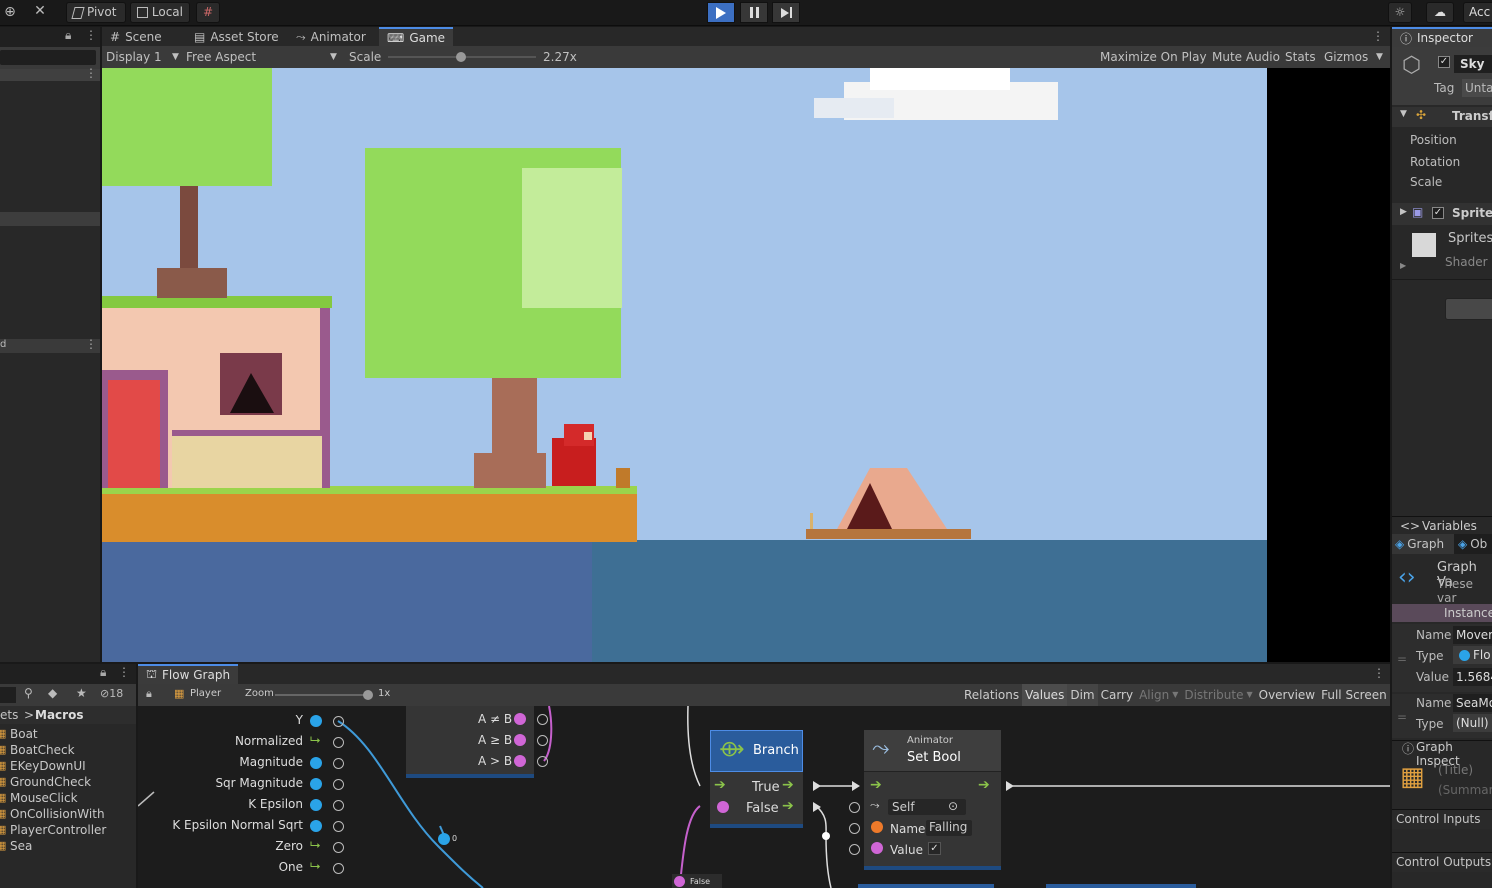  What do you see at coordinates (1472, 677) in the screenshot?
I see `variable-value-field: 1.5684` at bounding box center [1472, 677].